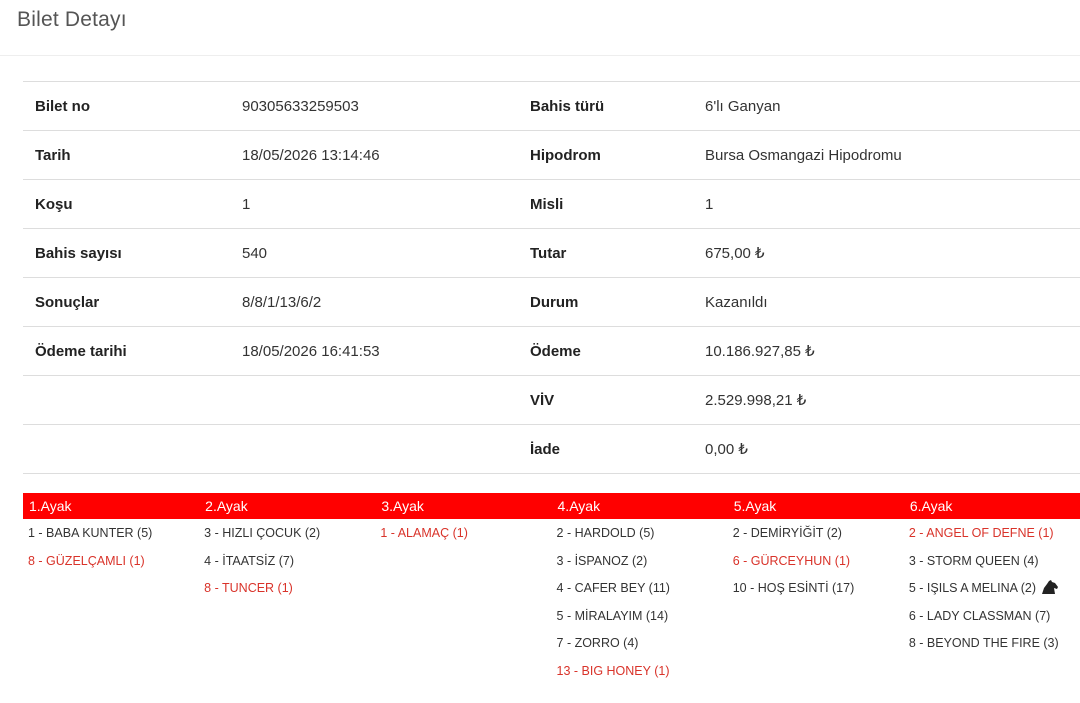  I want to click on leg-horse: 2 - HARDOLD (5), so click(642, 538).